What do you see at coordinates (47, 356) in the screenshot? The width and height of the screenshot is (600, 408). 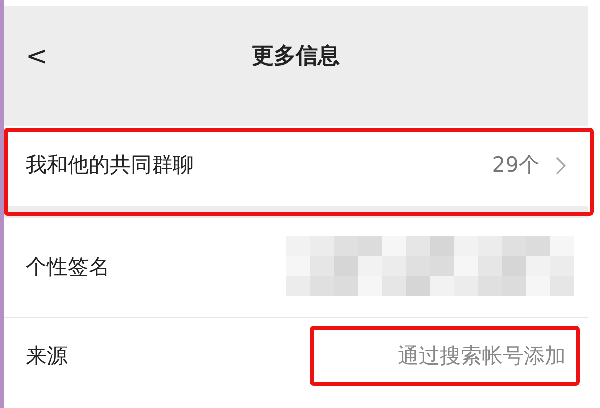 I see `row-label: 来源` at bounding box center [47, 356].